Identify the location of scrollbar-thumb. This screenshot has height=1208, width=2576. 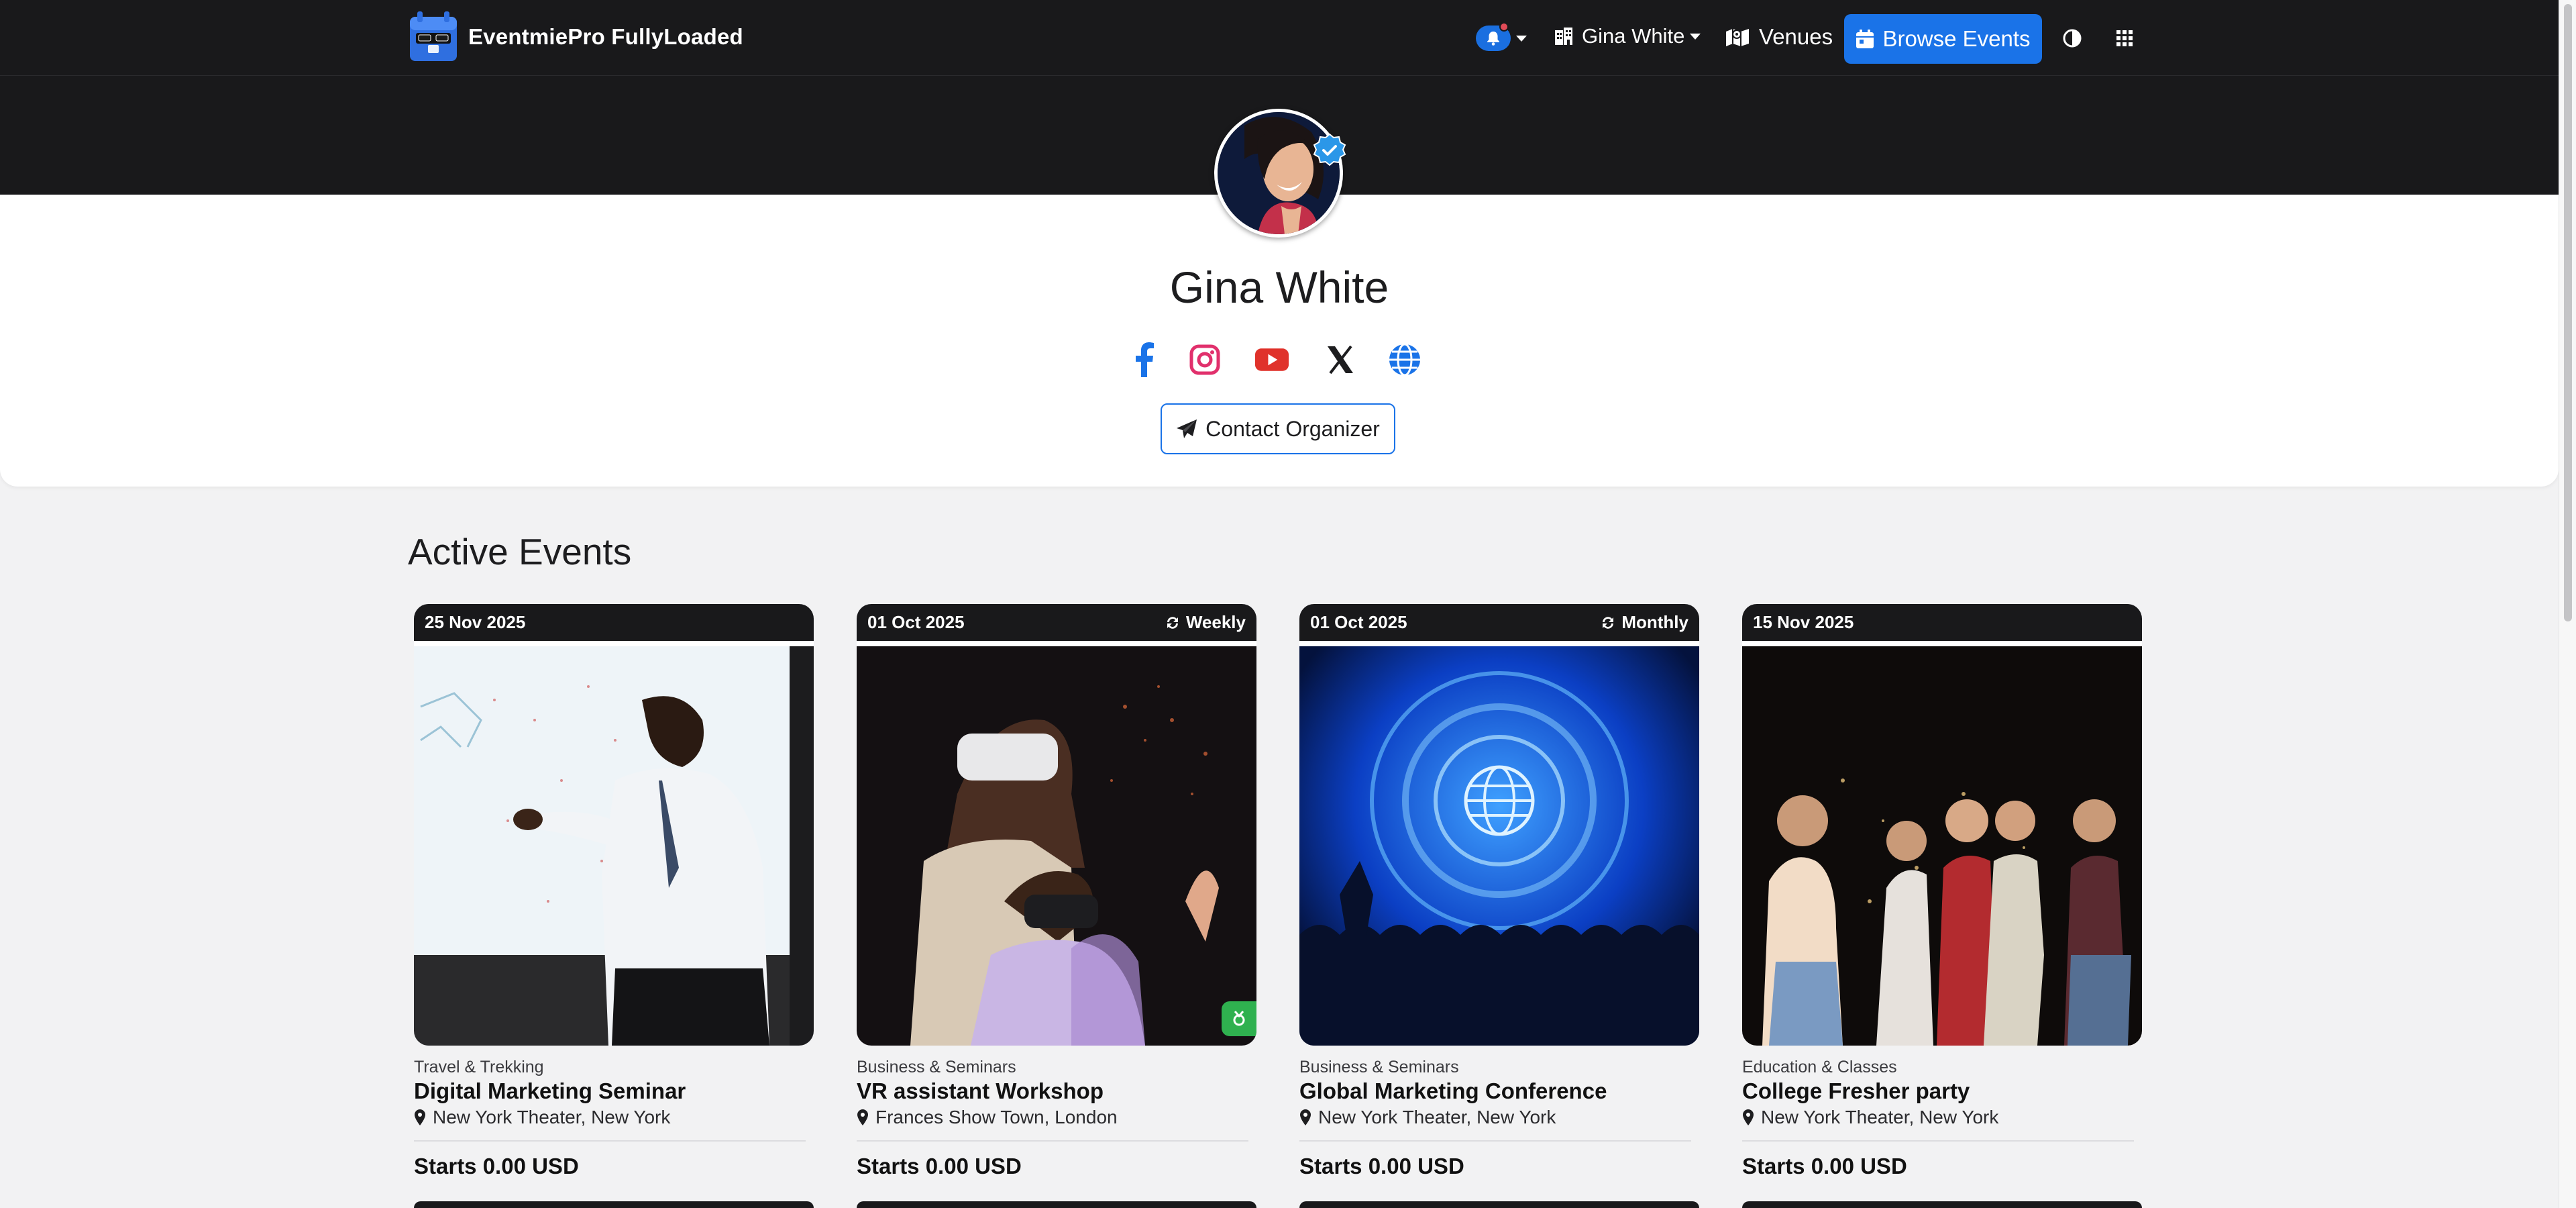
(2568, 312).